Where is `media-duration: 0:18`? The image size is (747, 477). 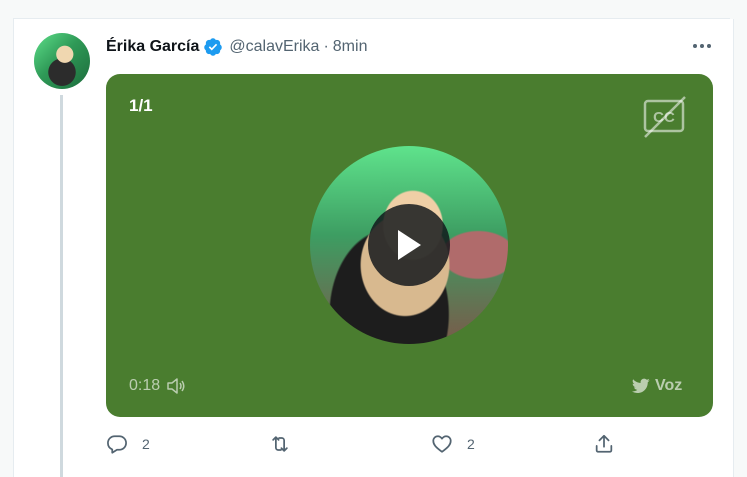 media-duration: 0:18 is located at coordinates (157, 386).